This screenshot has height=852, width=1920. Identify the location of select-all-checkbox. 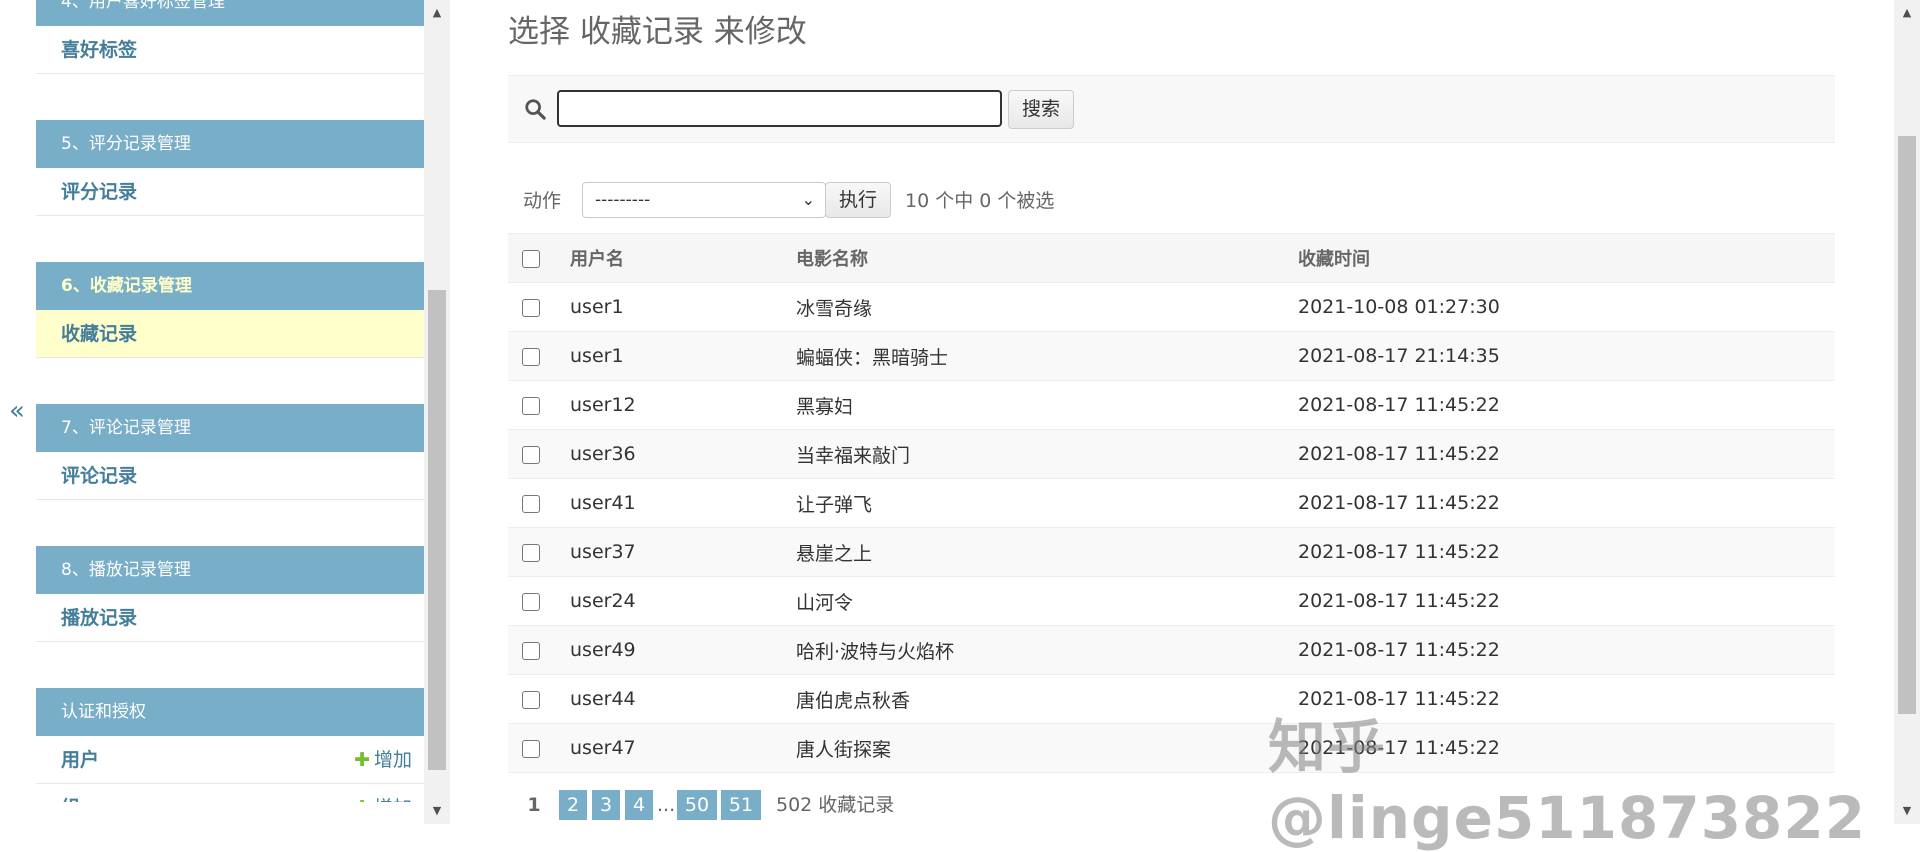
(531, 258).